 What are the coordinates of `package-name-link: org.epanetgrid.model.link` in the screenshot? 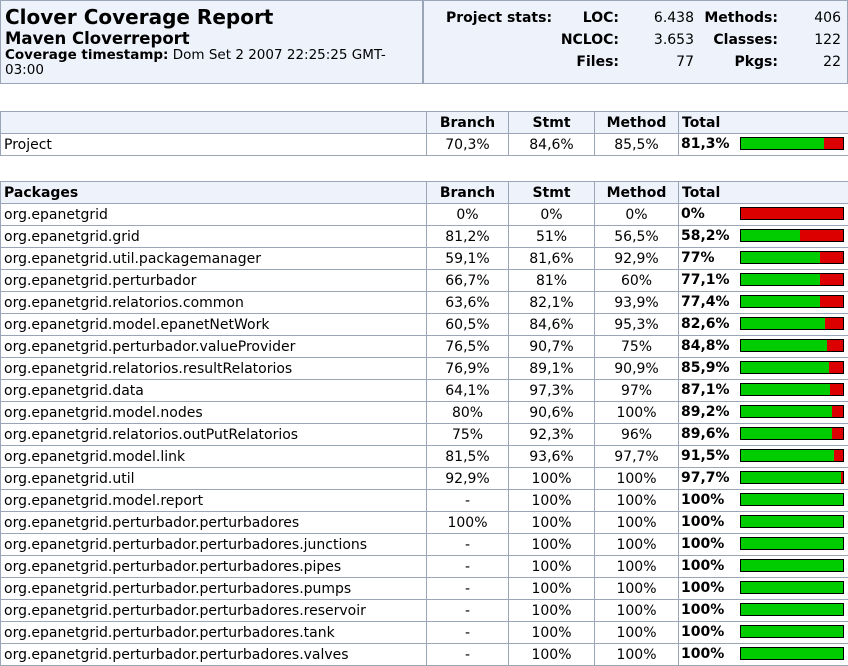 It's located at (214, 457).